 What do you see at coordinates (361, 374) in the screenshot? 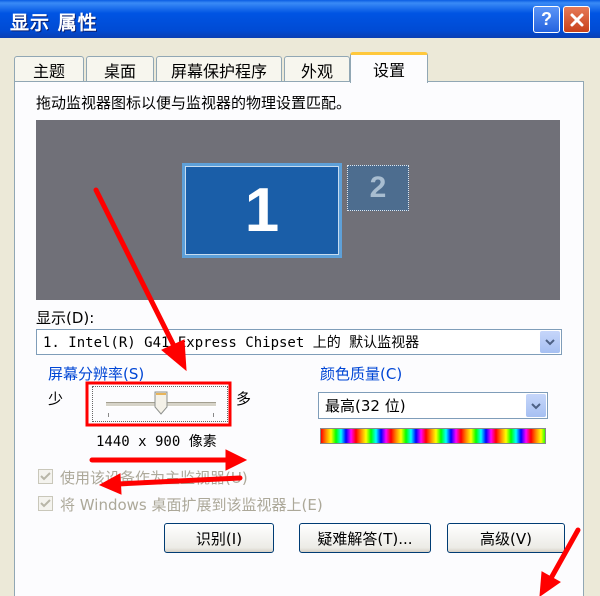
I see `color-quality-label: 颜色质量(C)` at bounding box center [361, 374].